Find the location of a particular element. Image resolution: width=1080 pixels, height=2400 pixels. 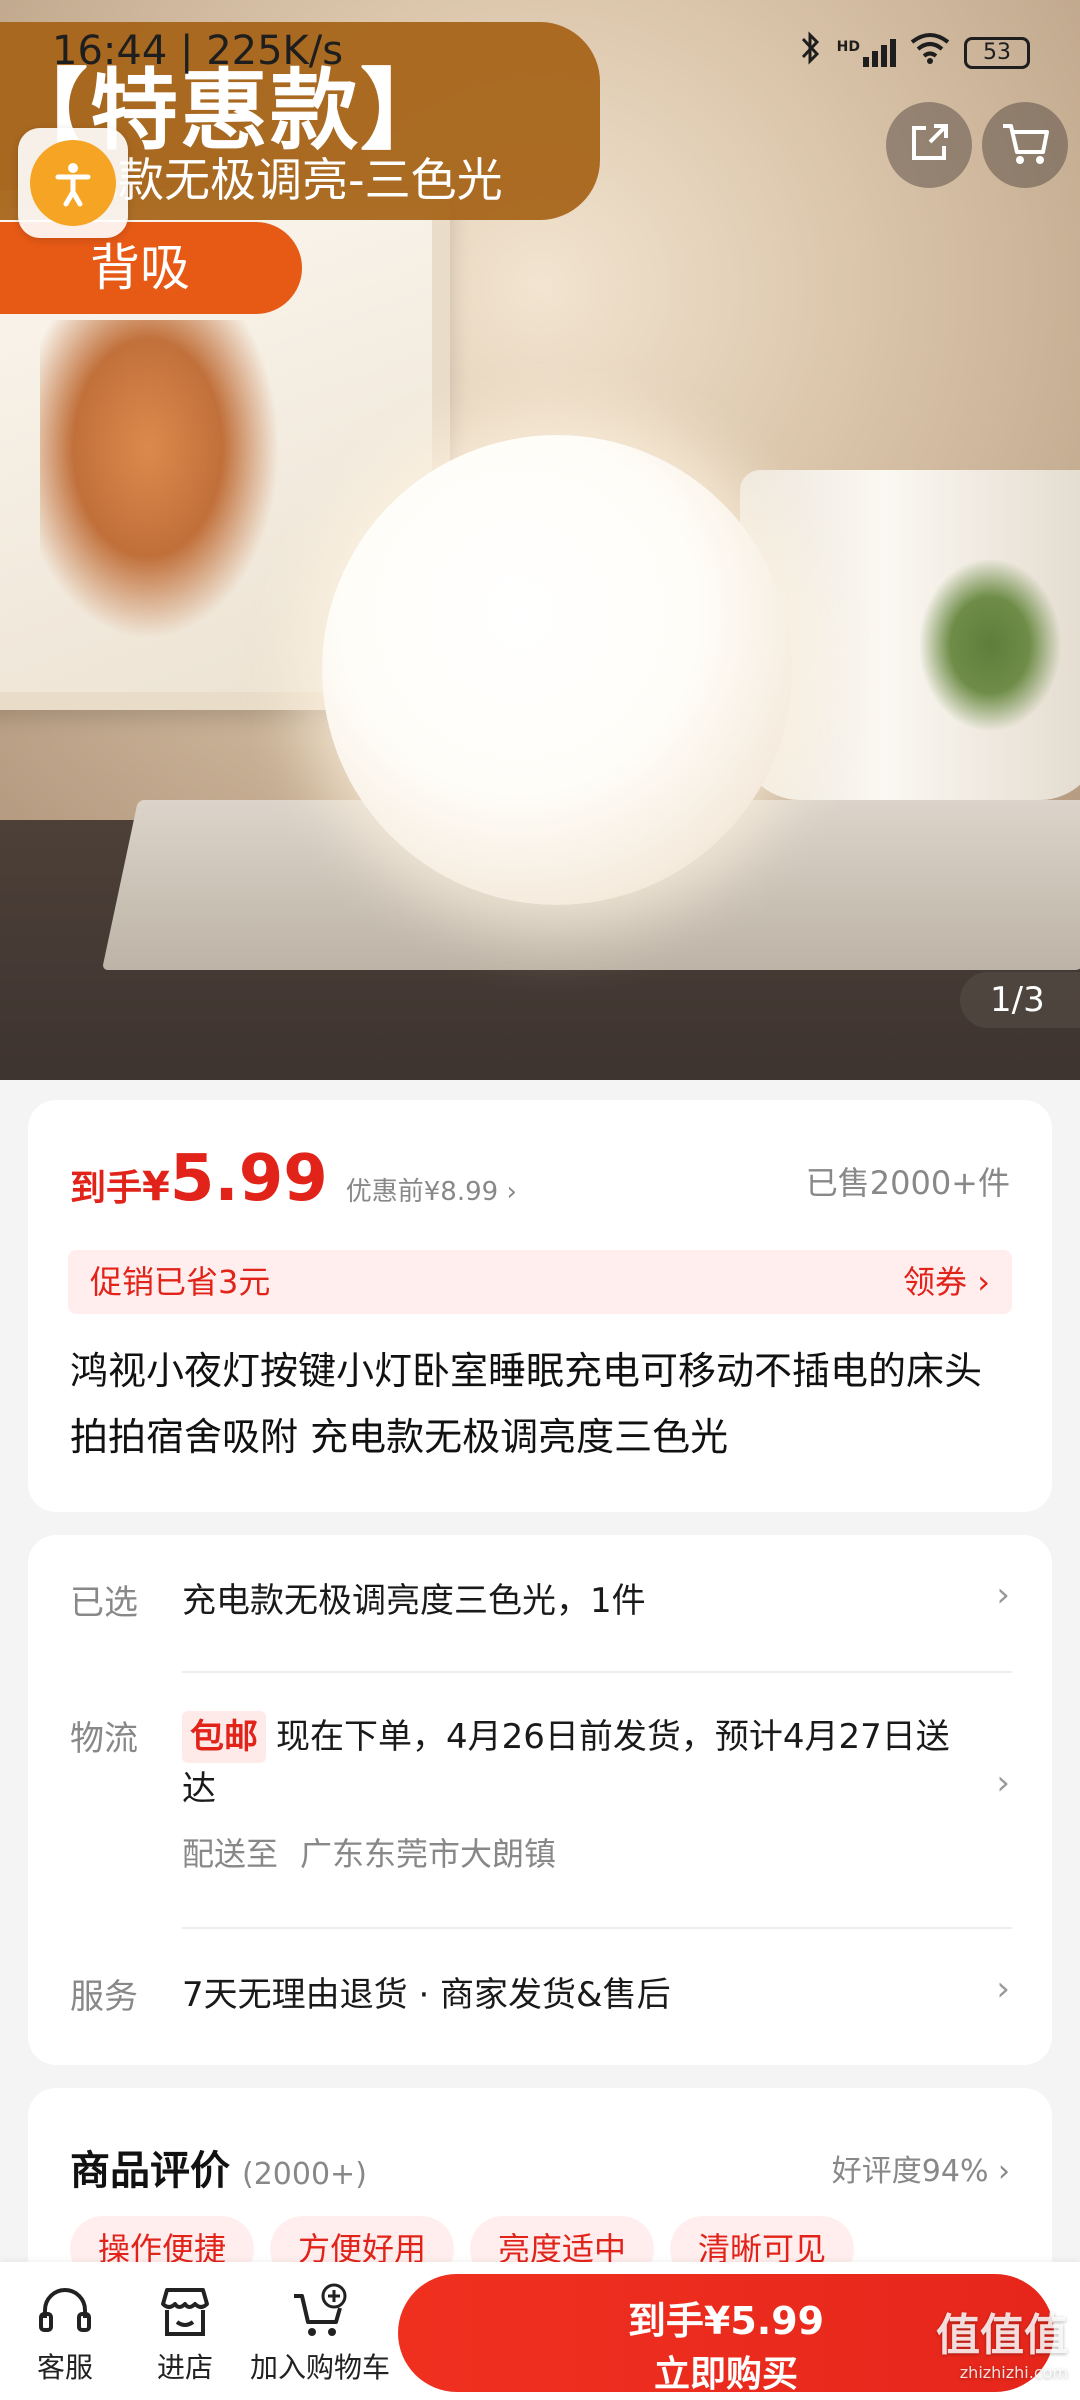

battery-icon: 53 is located at coordinates (997, 52).